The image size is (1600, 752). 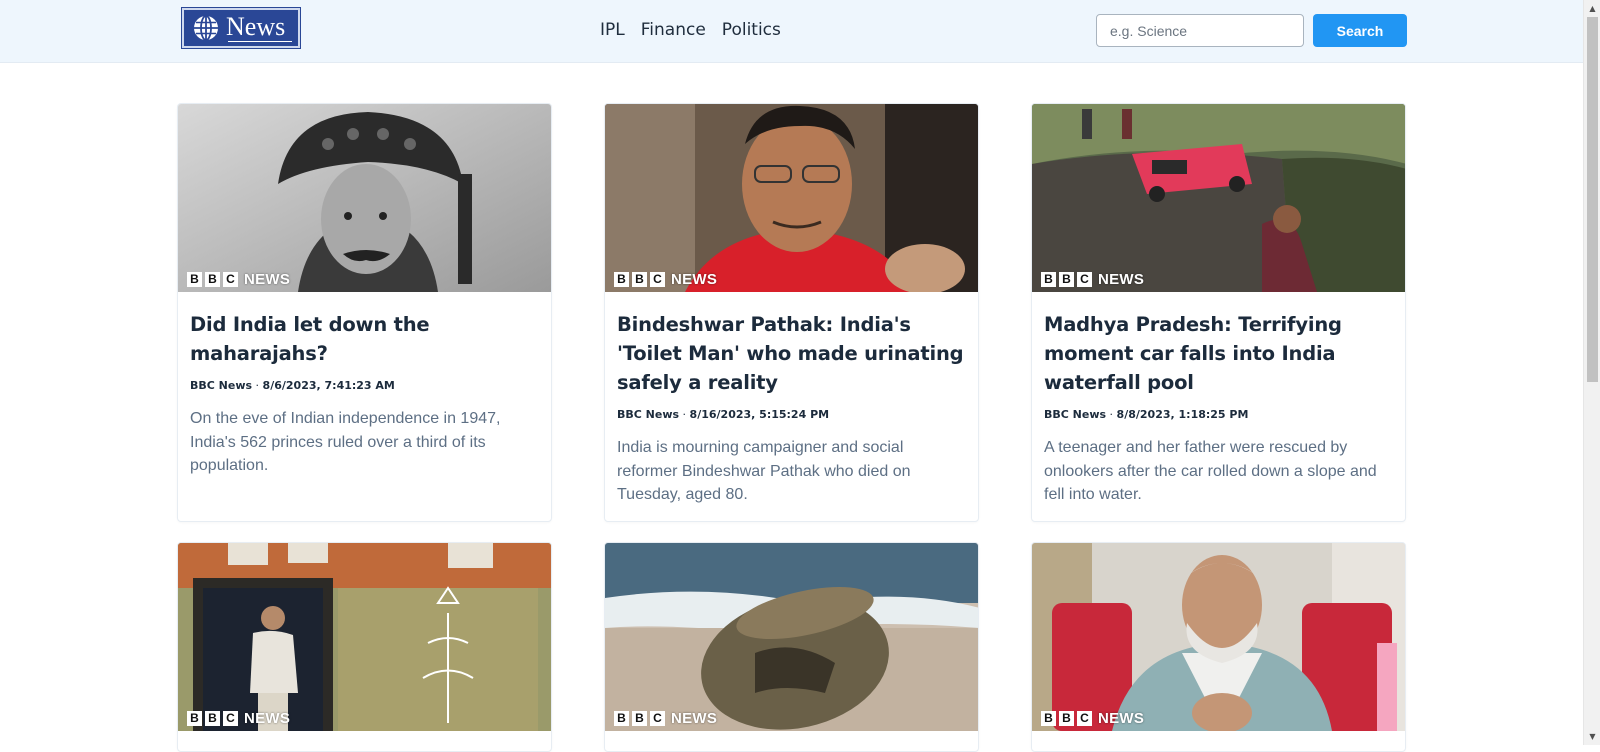 What do you see at coordinates (1592, 8) in the screenshot?
I see `scroll-up-arrow-icon: ▲` at bounding box center [1592, 8].